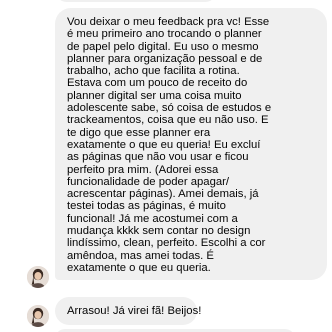  Describe the element at coordinates (134, 311) in the screenshot. I see `message-text: Arrasou! Já virei fã! Beijos!` at that location.